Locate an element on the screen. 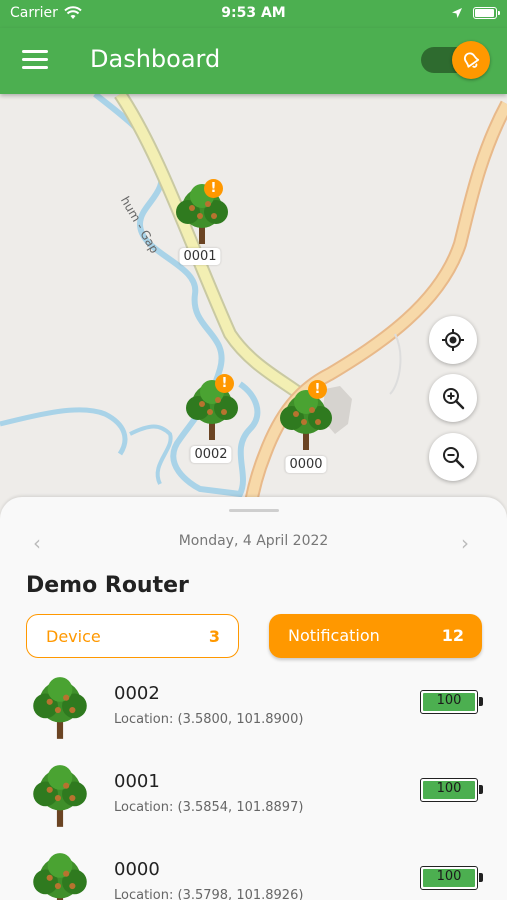 This screenshot has width=507, height=900. zoom-out-button is located at coordinates (453, 457).